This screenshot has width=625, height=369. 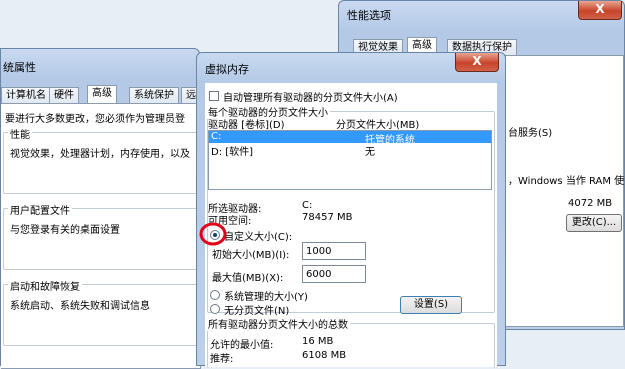 I want to click on set-button: 设置(S), so click(x=431, y=305).